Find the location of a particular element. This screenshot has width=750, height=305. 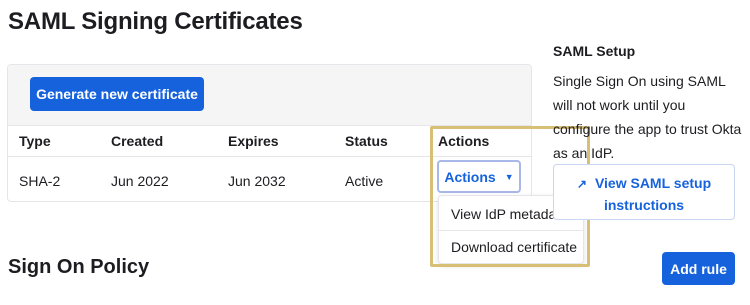

caret-down-icon: ▼ is located at coordinates (509, 176).